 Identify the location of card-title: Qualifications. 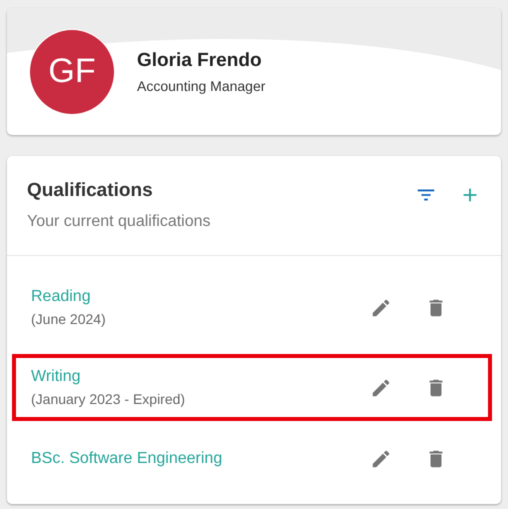
(90, 191).